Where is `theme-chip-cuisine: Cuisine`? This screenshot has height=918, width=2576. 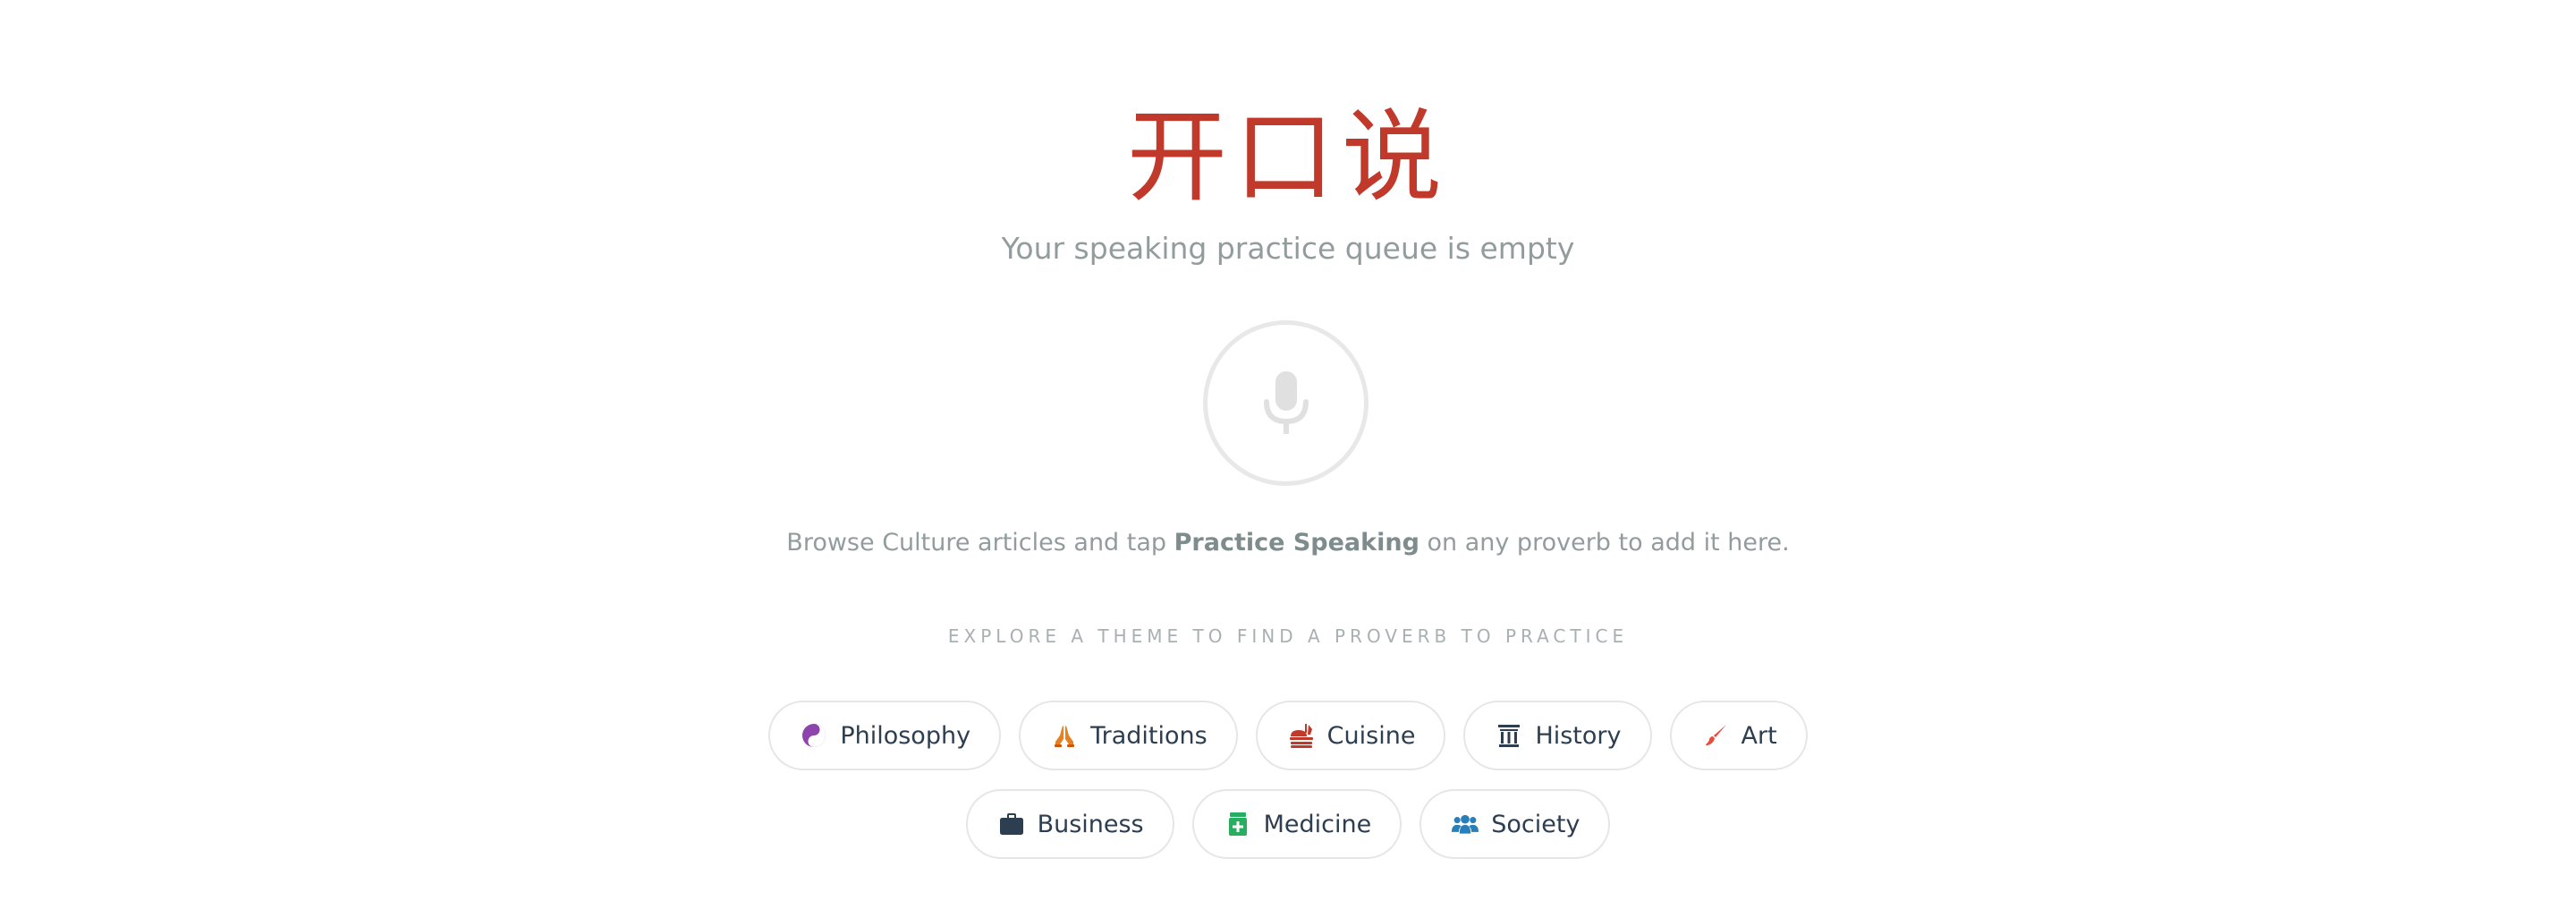
theme-chip-cuisine: Cuisine is located at coordinates (1350, 735).